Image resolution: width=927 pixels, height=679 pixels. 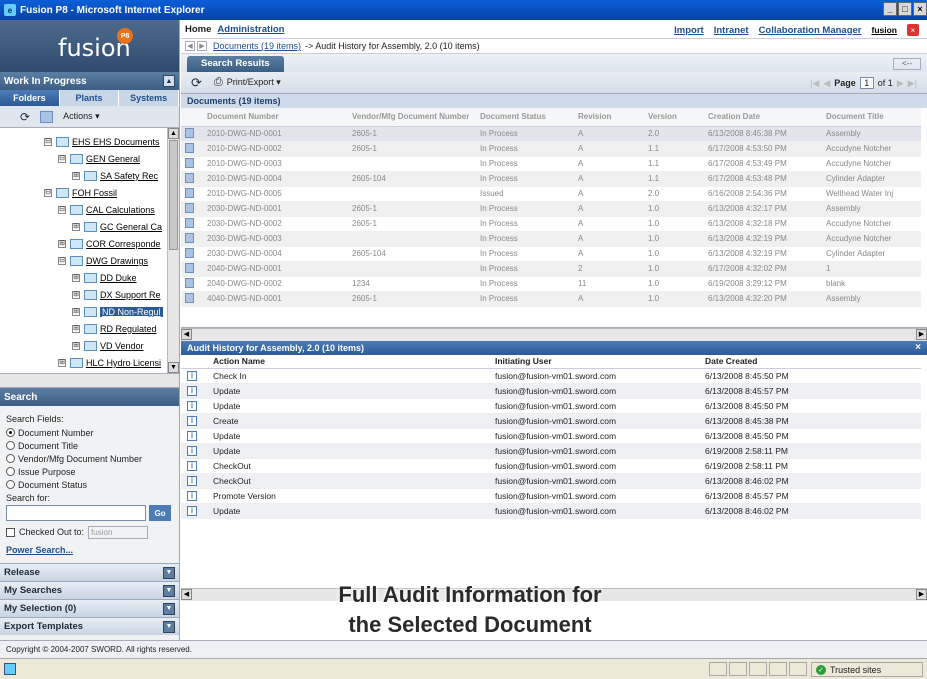 I want to click on column-header: Document Number, so click(x=275, y=117).